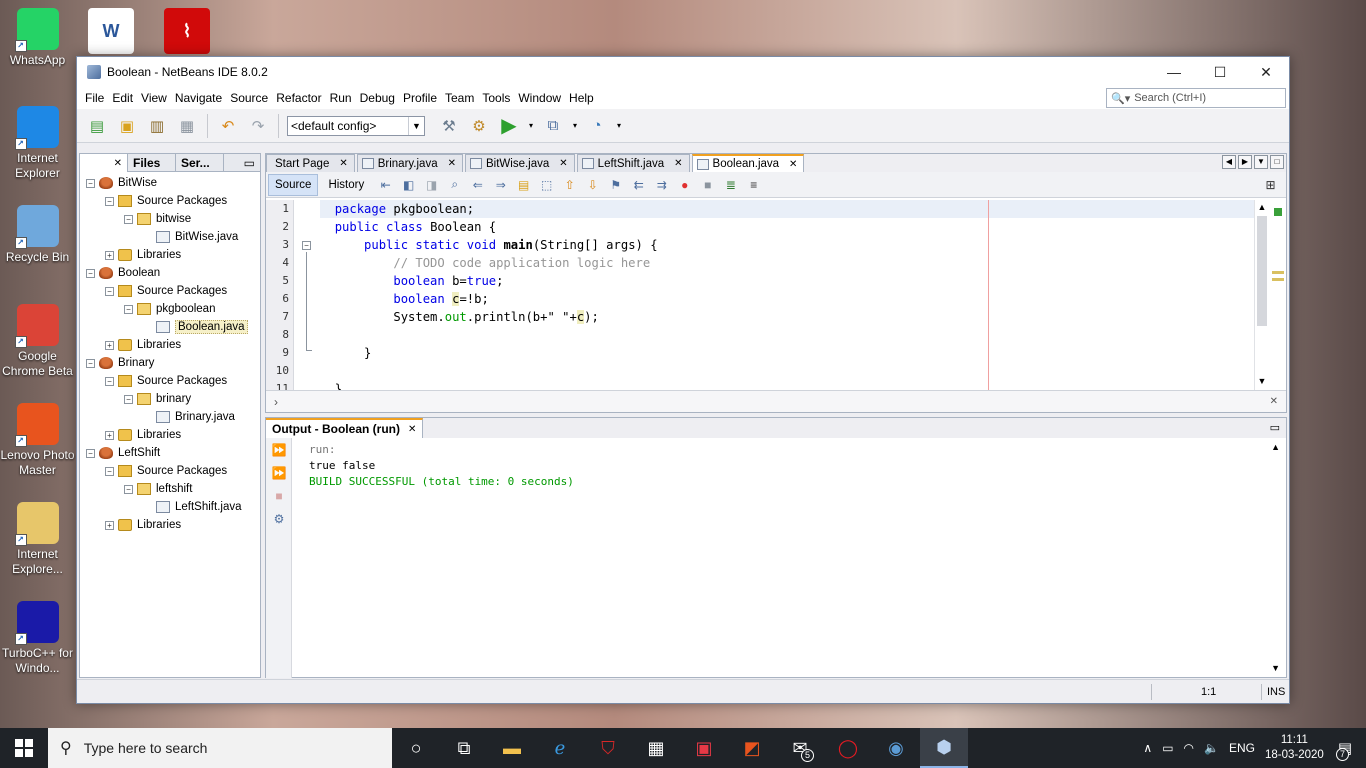  I want to click on menu-run: Run, so click(341, 98).